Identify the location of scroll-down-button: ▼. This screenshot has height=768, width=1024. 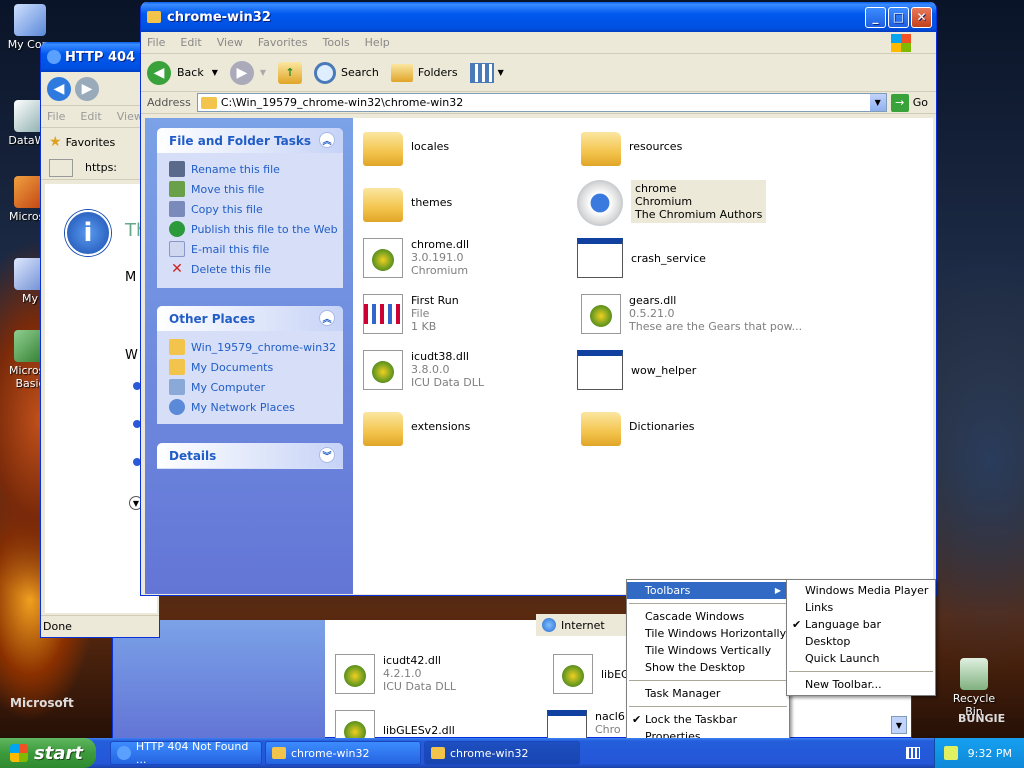
(899, 725).